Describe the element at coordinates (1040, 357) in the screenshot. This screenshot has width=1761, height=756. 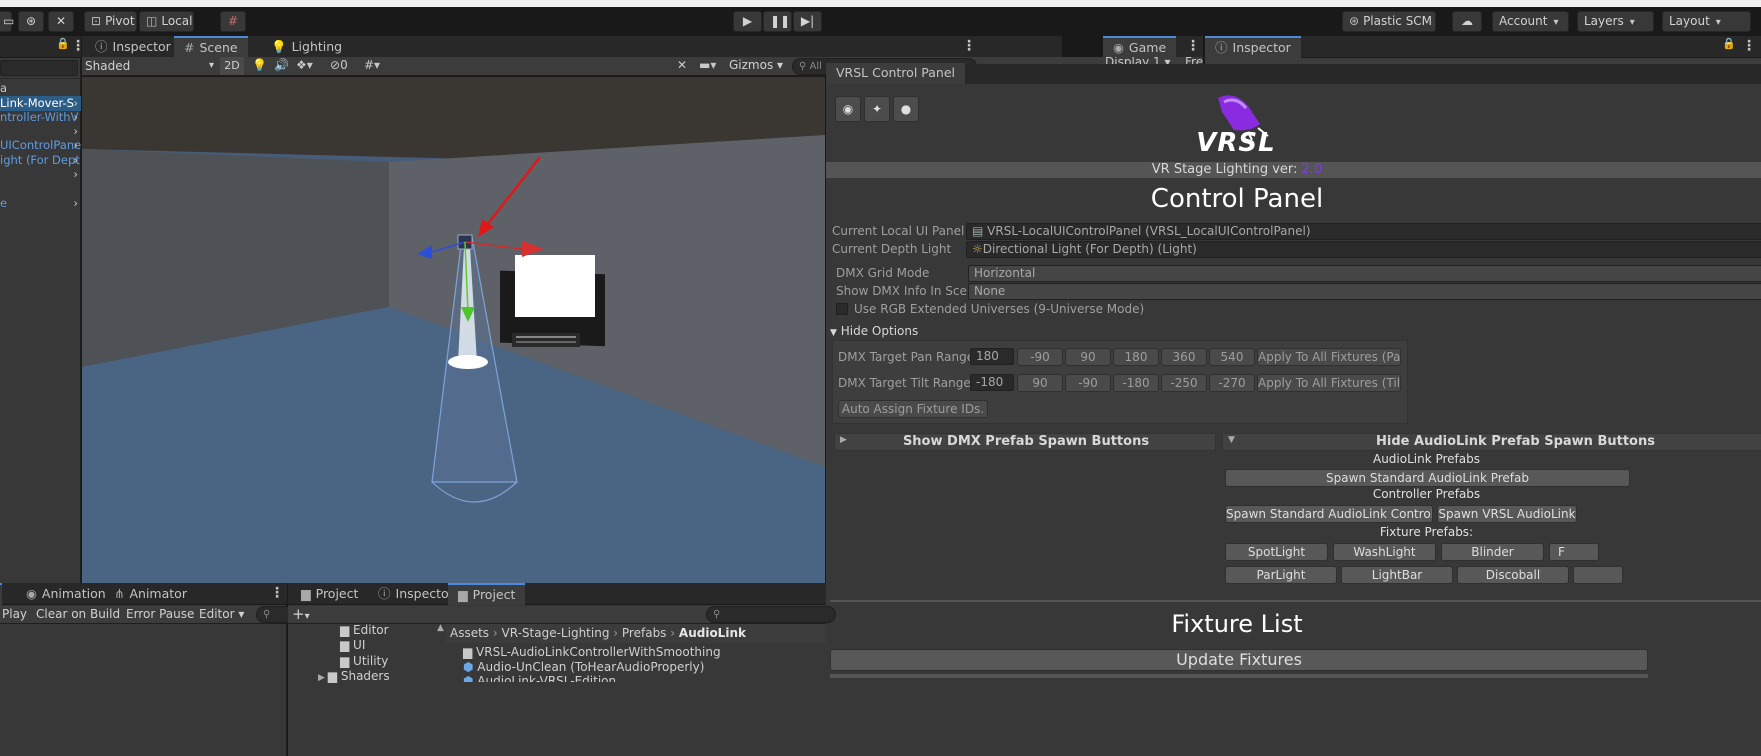
I see `pan-minus90-button: -90` at that location.